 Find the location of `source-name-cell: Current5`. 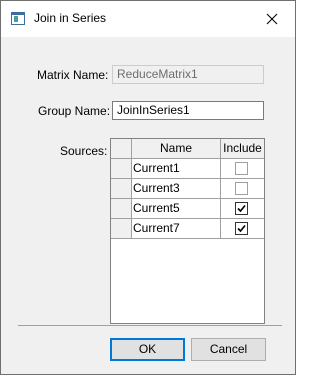

source-name-cell: Current5 is located at coordinates (176, 208).